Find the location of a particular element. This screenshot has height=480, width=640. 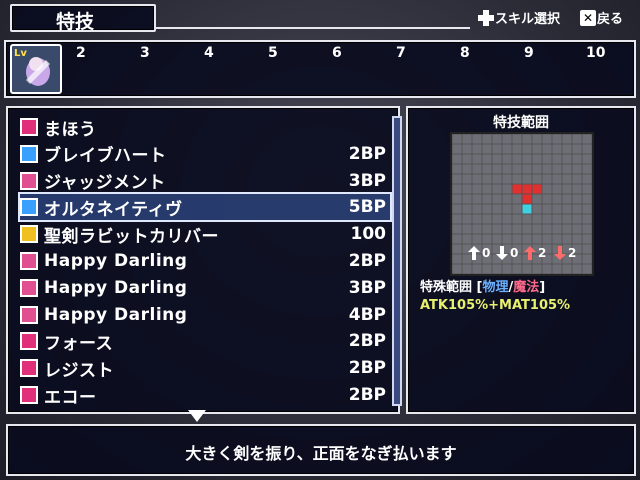

skill-row: フォース 2BP is located at coordinates (205, 341).